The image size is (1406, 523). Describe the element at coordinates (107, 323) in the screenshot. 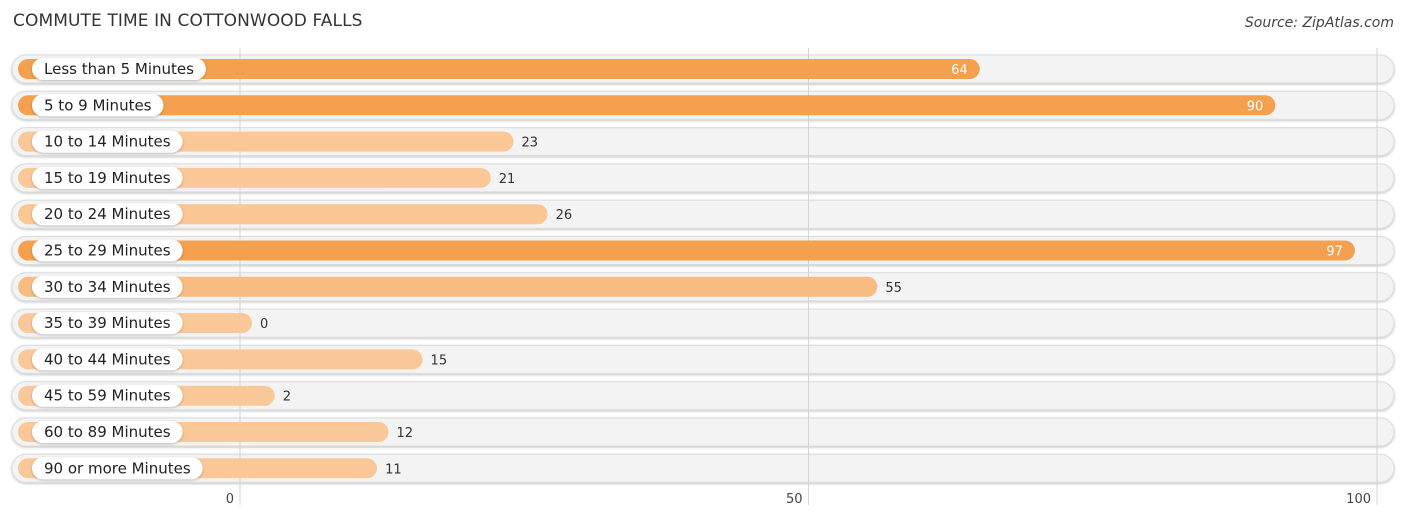

I see `bar-category-label: 35 to 39 Minutes` at that location.